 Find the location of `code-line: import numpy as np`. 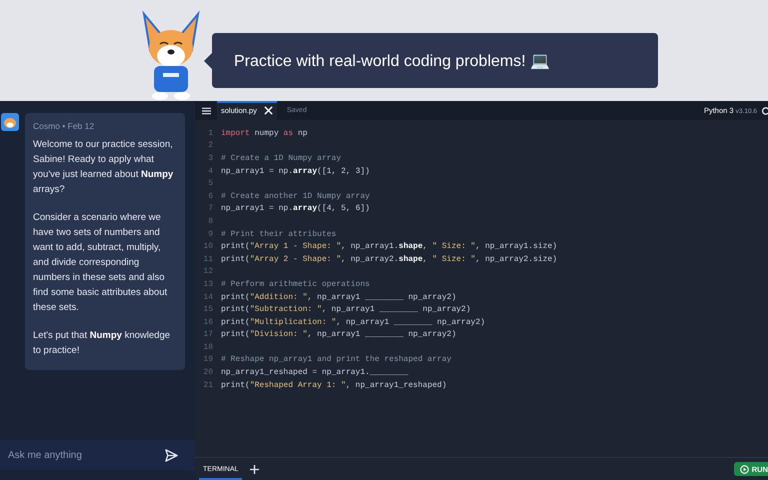

code-line: import numpy as np is located at coordinates (264, 133).